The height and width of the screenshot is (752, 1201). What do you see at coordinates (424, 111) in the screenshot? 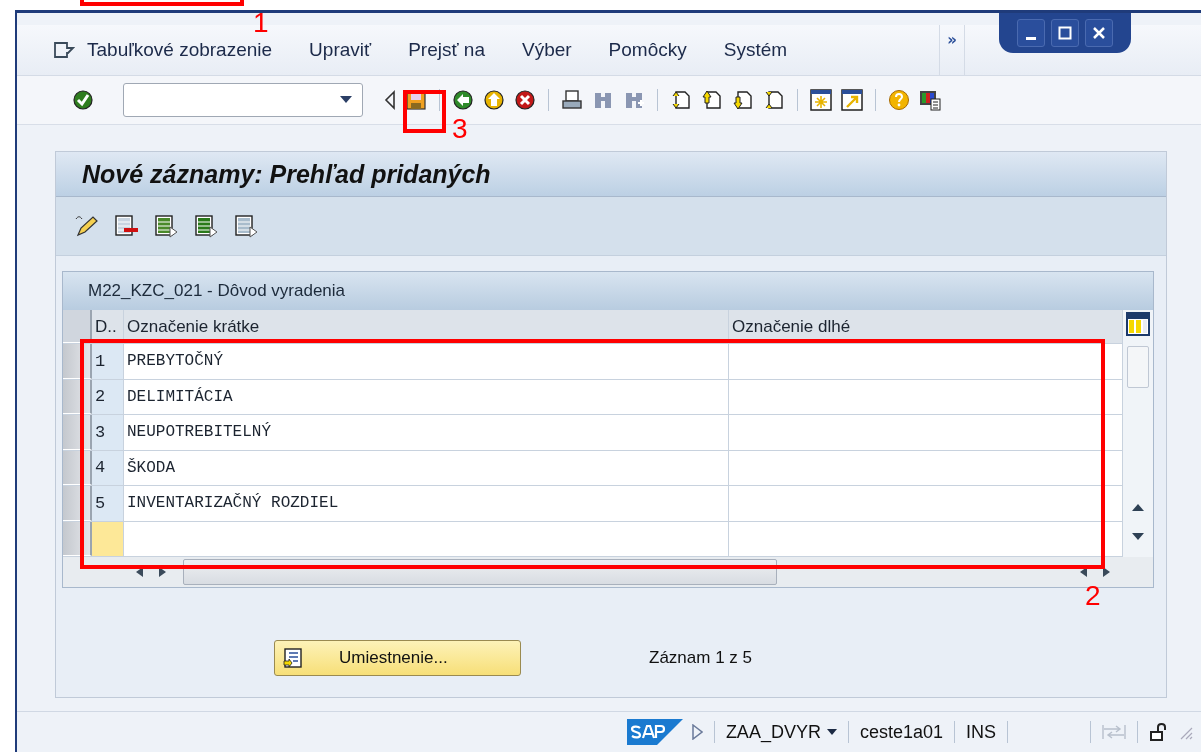
I see `highlight-frame` at bounding box center [424, 111].